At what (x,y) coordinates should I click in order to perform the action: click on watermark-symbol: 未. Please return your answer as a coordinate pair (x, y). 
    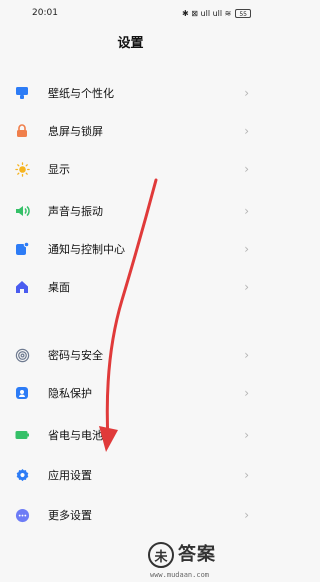
    Looking at the image, I should click on (161, 555).